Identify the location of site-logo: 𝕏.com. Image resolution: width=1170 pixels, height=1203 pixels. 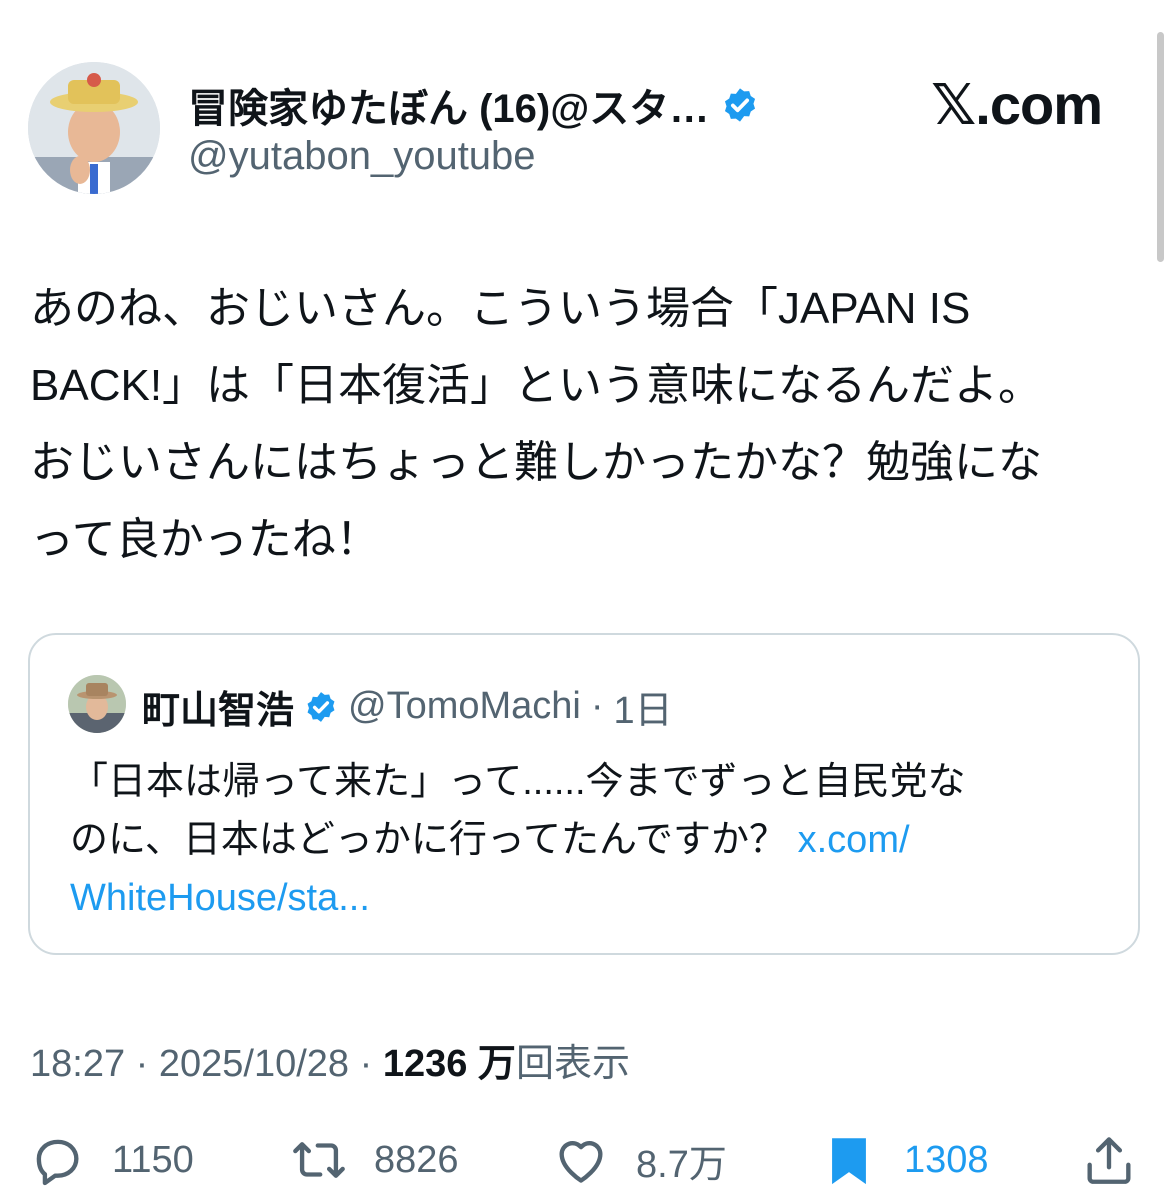
(1017, 104).